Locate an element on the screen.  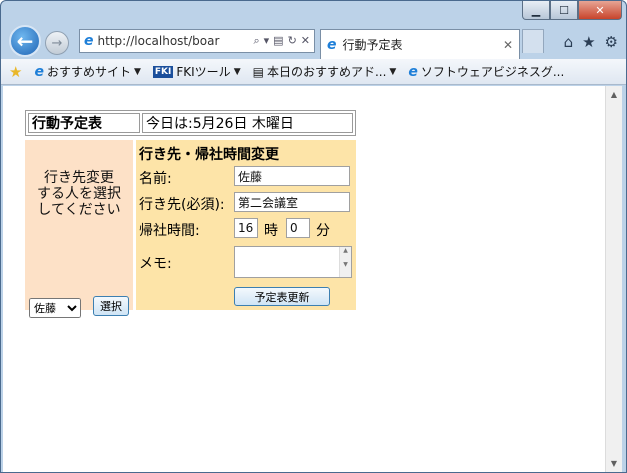
favorites-star-icon: ★ is located at coordinates (588, 42).